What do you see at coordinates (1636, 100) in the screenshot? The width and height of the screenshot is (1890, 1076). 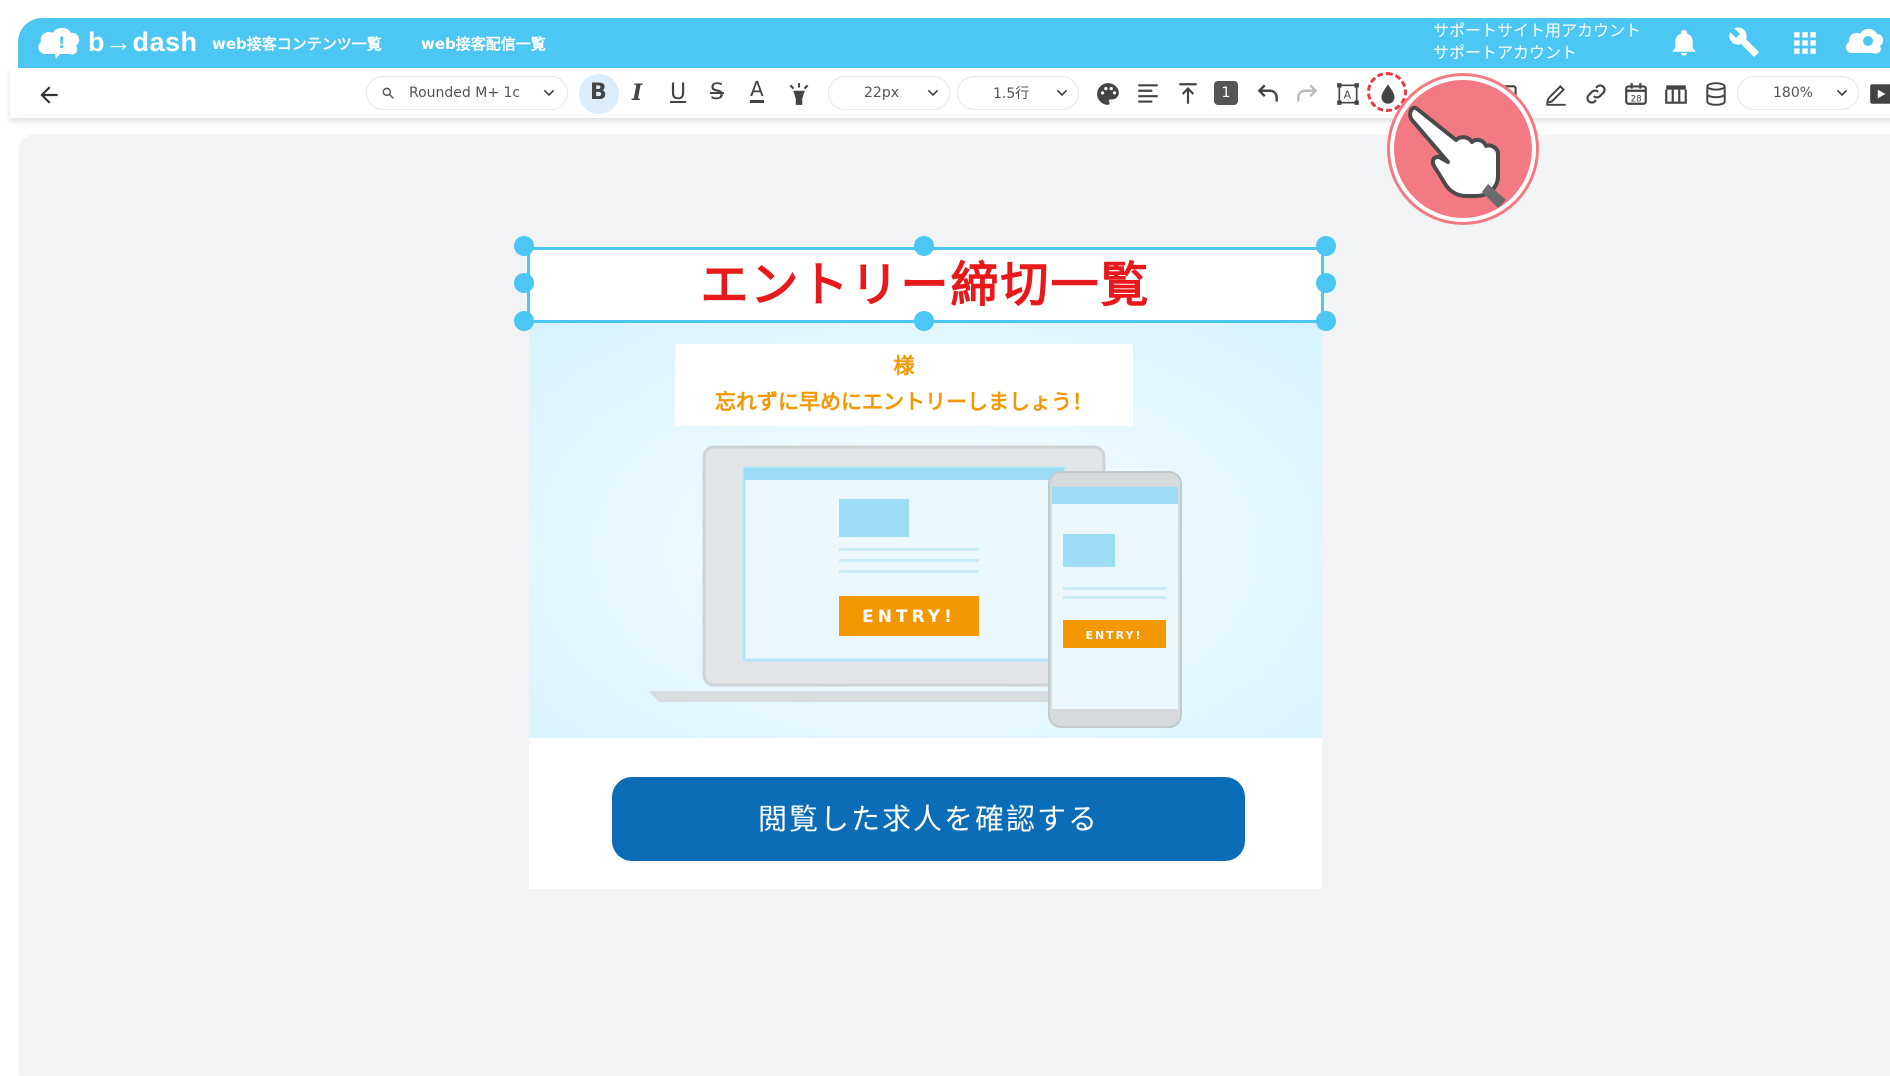 I see `calendar-day-label: 28` at bounding box center [1636, 100].